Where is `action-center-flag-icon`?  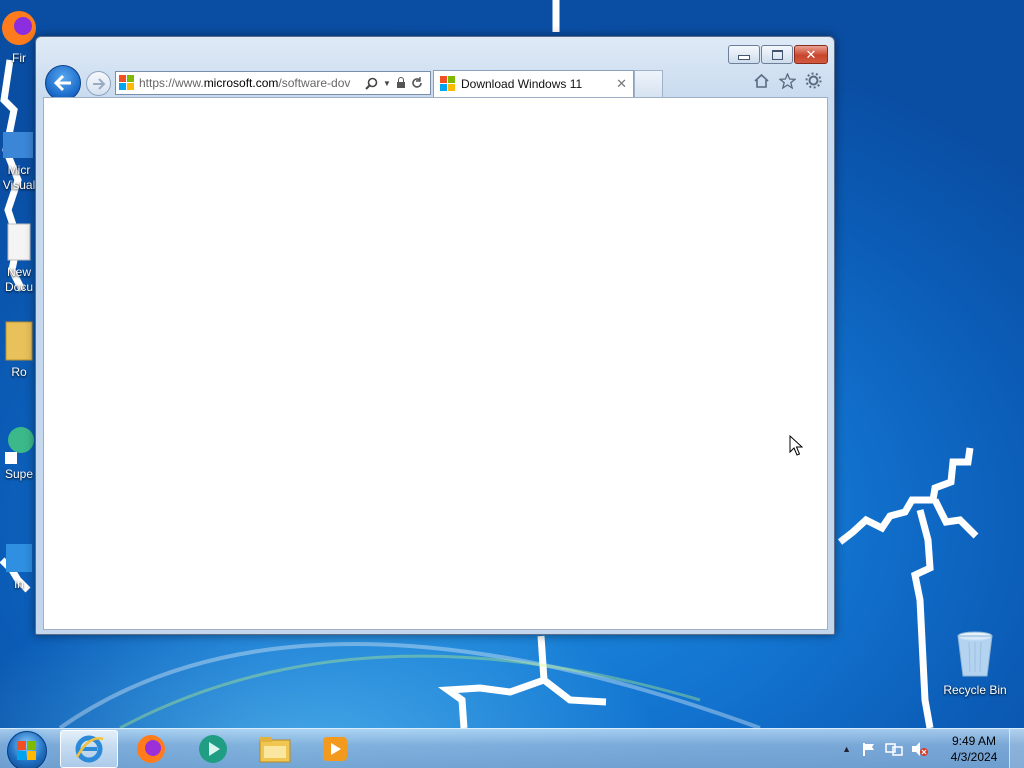
action-center-flag-icon is located at coordinates (869, 749).